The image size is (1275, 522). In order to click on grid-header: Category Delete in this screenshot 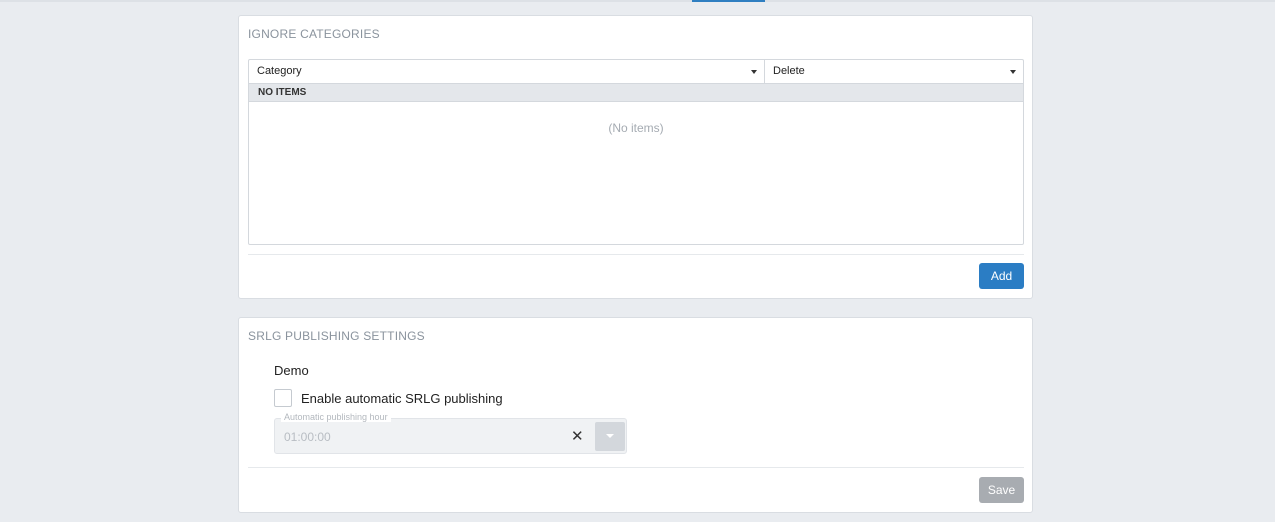, I will do `click(636, 72)`.